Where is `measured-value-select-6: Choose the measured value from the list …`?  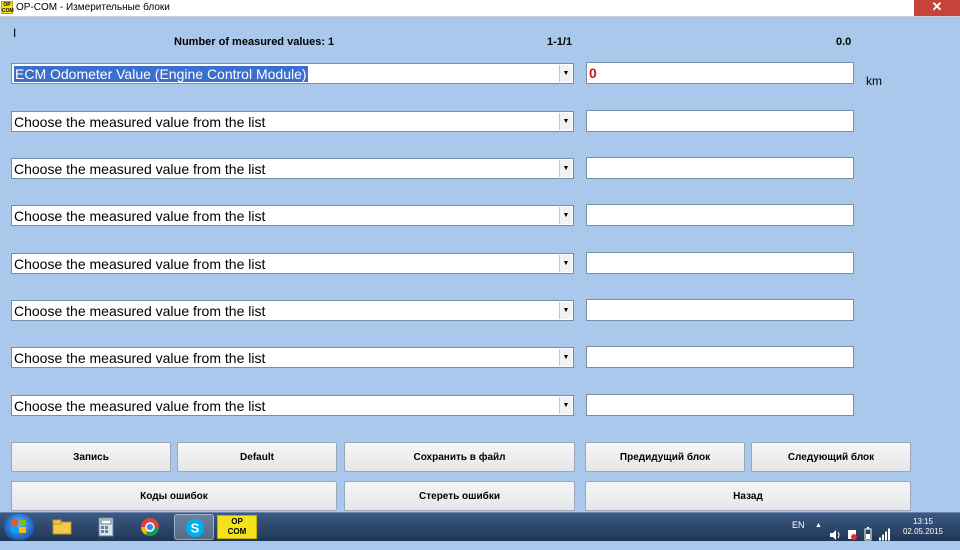 measured-value-select-6: Choose the measured value from the list … is located at coordinates (292, 310).